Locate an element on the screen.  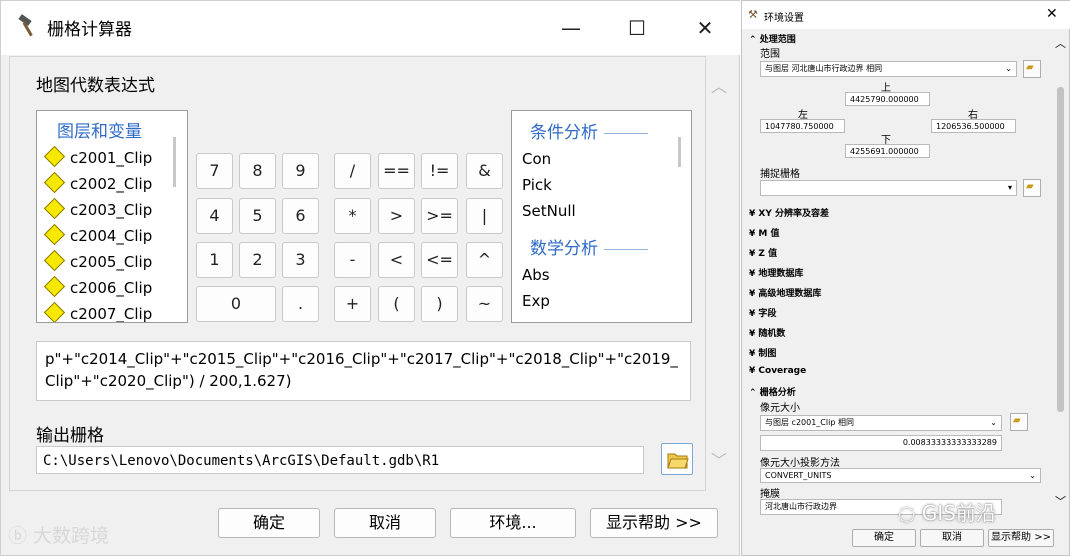
env-title-bar: ⚒ 环境设置 ✕ is located at coordinates (906, 15).